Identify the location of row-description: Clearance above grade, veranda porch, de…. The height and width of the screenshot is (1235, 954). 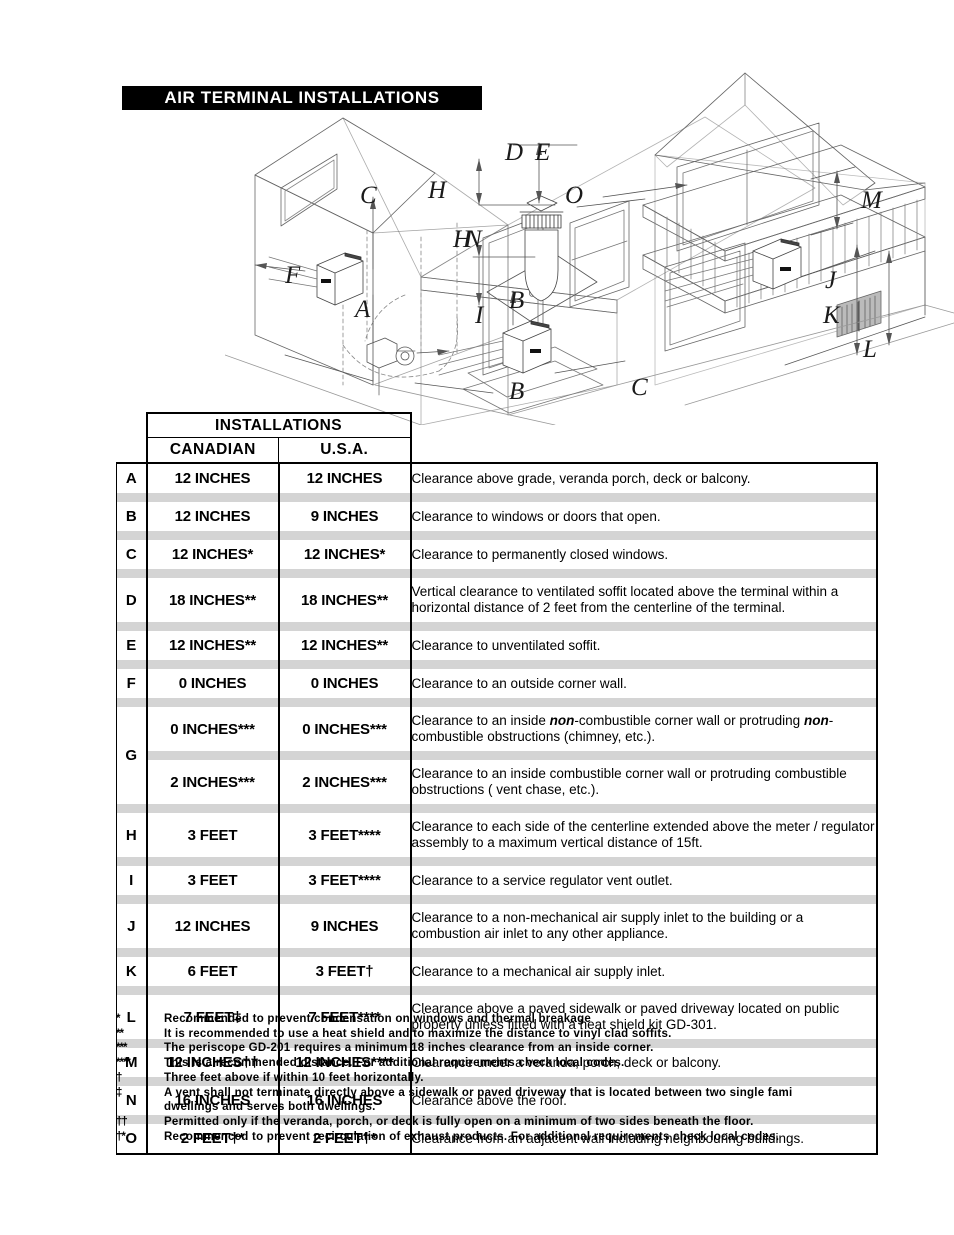
(644, 477).